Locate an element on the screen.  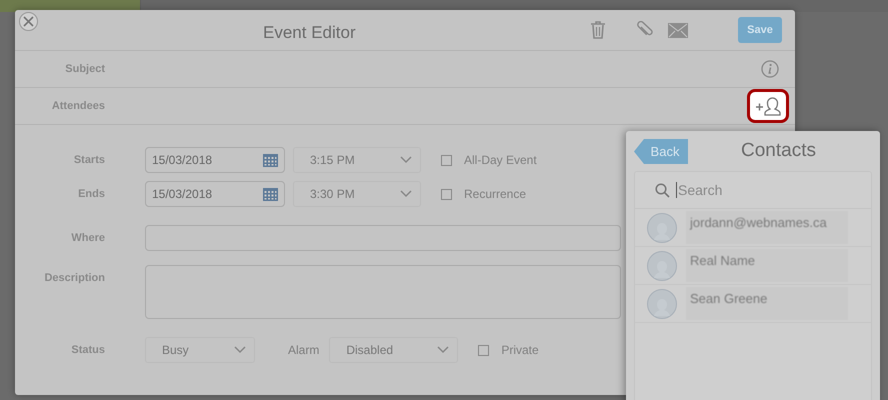
time-dropdown: 3:15 PM is located at coordinates (357, 160).